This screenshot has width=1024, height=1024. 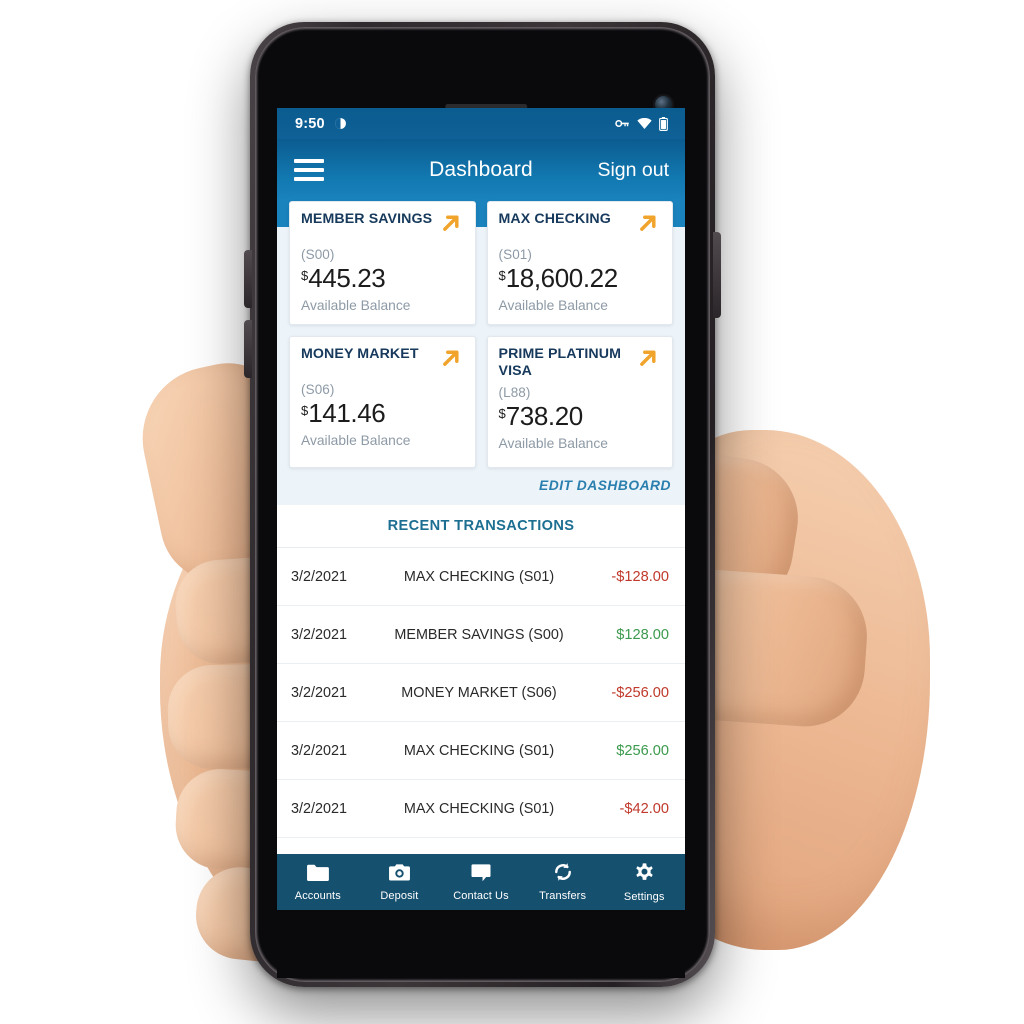 I want to click on nav-label: Transfers, so click(x=563, y=896).